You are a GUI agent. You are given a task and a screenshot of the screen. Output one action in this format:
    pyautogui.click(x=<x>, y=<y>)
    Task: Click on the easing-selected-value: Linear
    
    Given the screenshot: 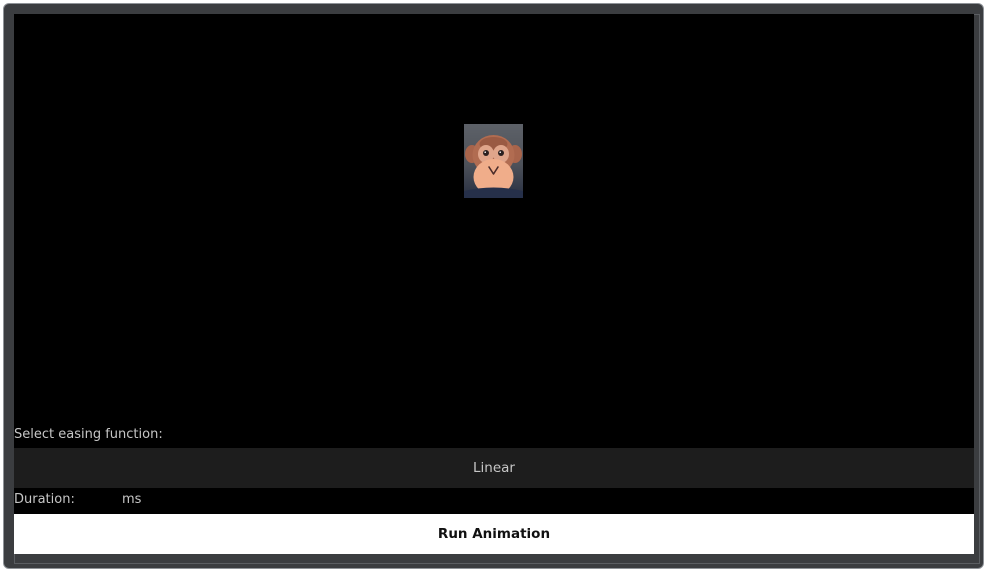 What is the action you would take?
    pyautogui.click(x=494, y=468)
    